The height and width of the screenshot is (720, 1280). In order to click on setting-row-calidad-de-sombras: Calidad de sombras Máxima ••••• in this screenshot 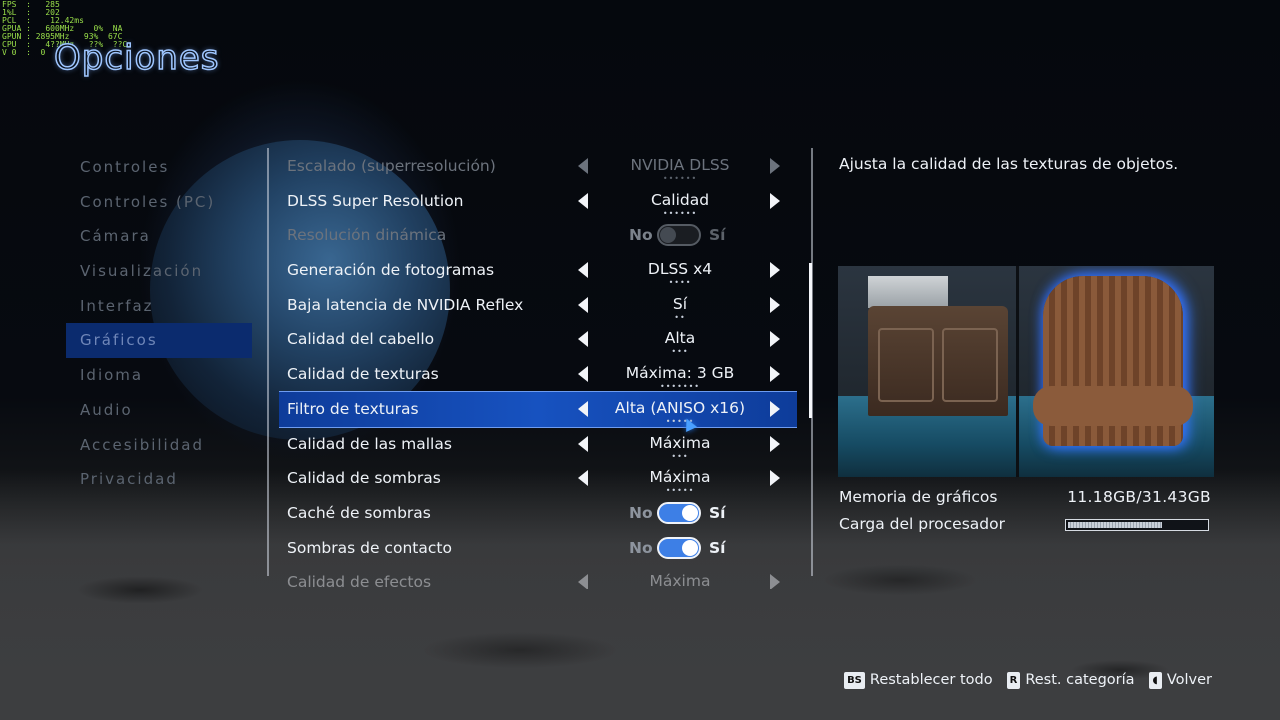, I will do `click(538, 478)`.